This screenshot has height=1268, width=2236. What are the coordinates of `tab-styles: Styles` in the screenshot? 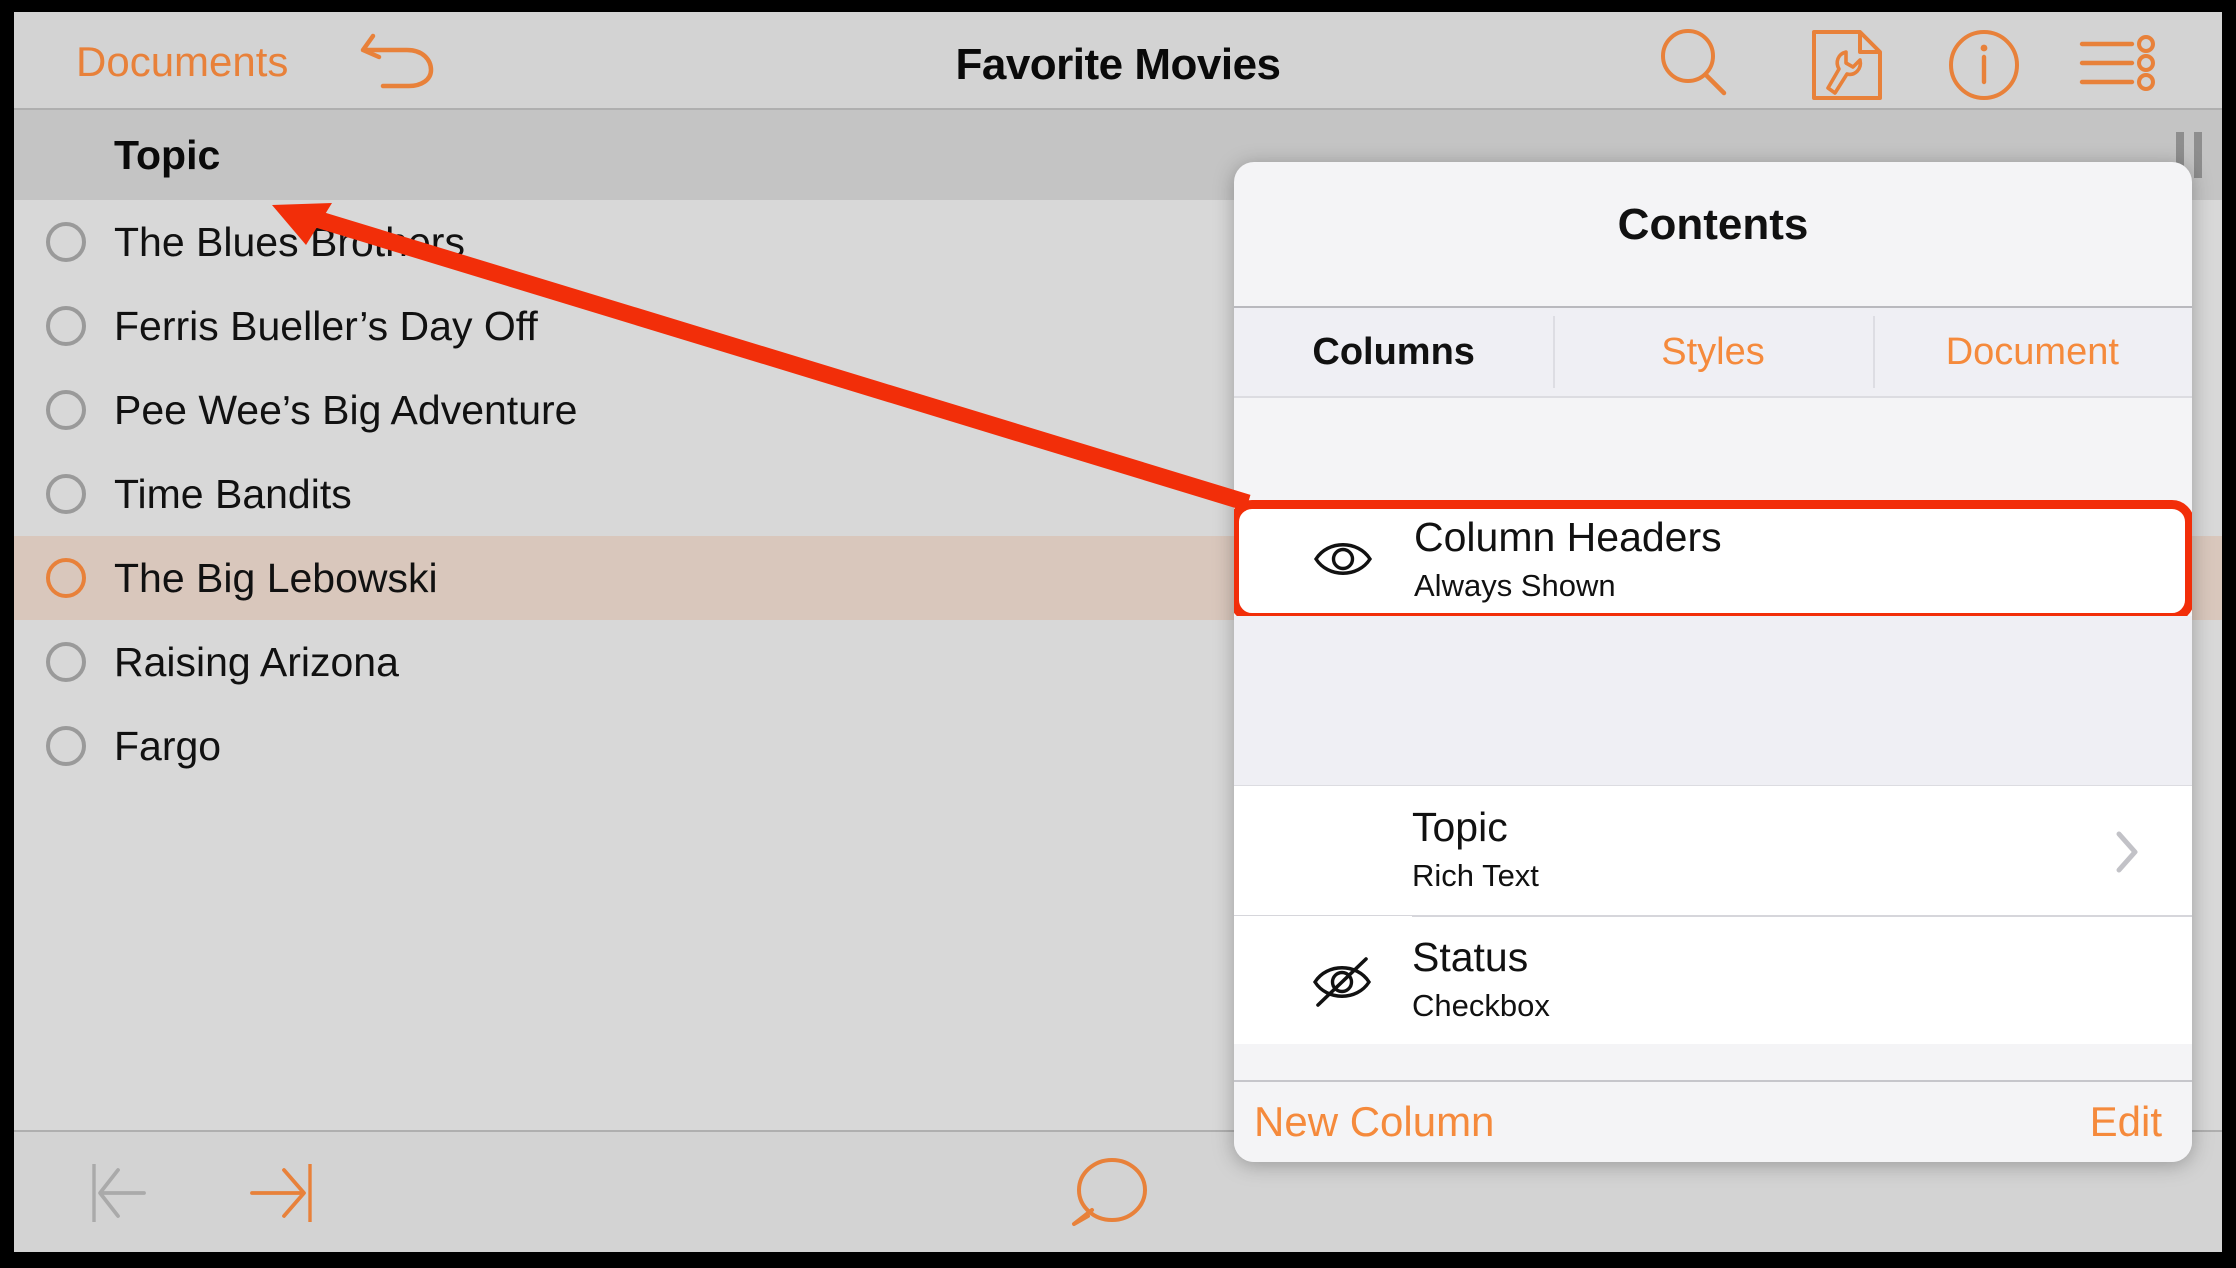 It's located at (1712, 352).